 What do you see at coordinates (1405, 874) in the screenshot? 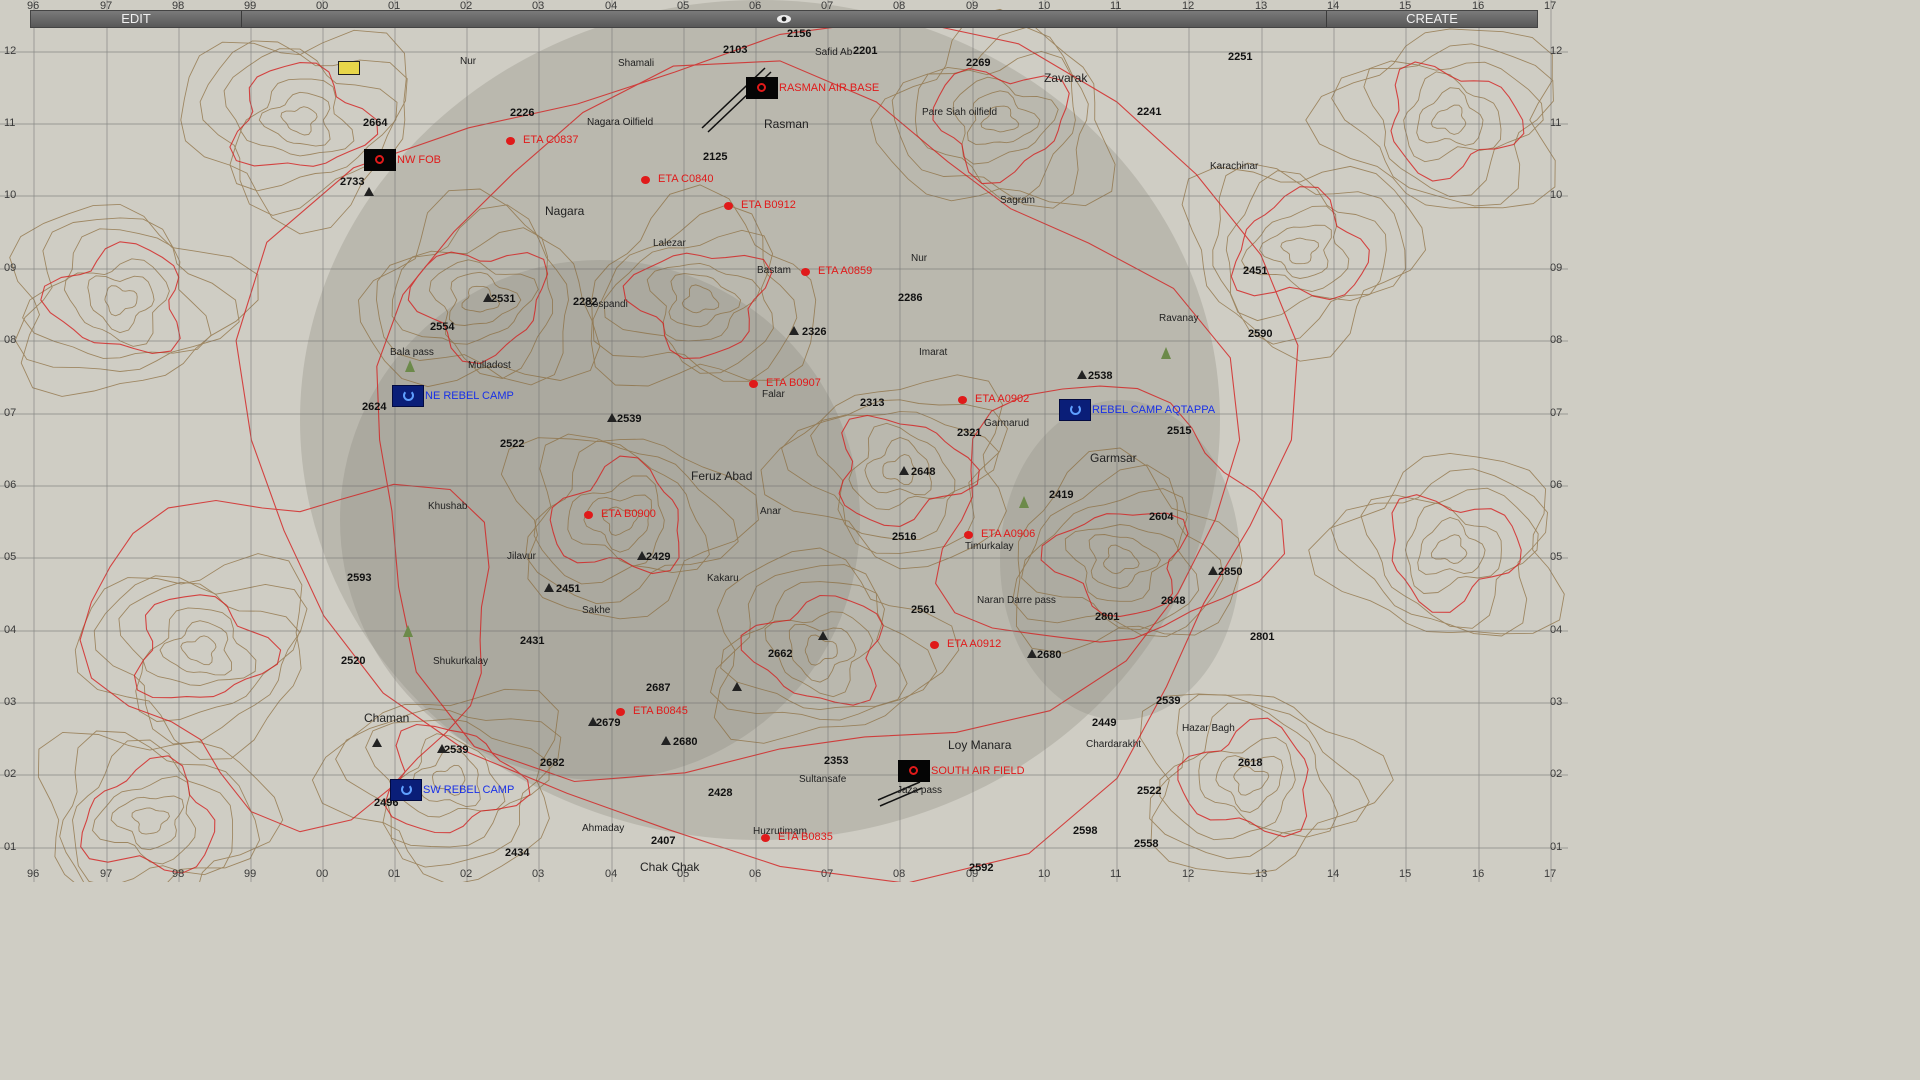
I see `grid-label-x: 15` at bounding box center [1405, 874].